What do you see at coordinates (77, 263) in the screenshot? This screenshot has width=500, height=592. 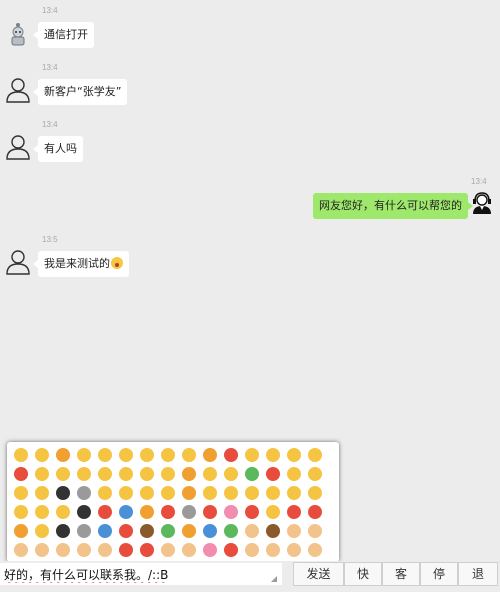 I see `message-text: 我是来测试的` at bounding box center [77, 263].